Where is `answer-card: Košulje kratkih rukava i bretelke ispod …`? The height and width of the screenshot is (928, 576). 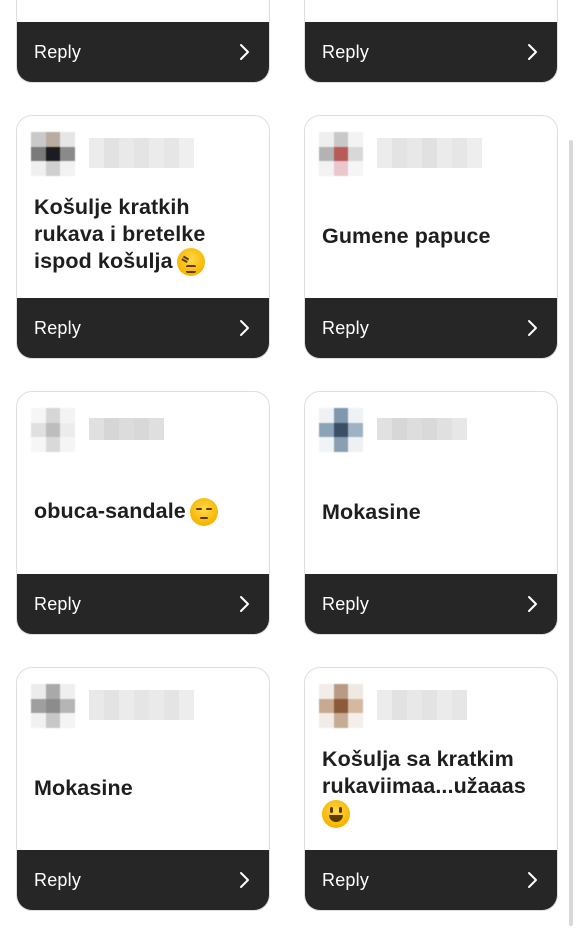
answer-card: Košulje kratkih rukava i bretelke ispod … is located at coordinates (143, 237).